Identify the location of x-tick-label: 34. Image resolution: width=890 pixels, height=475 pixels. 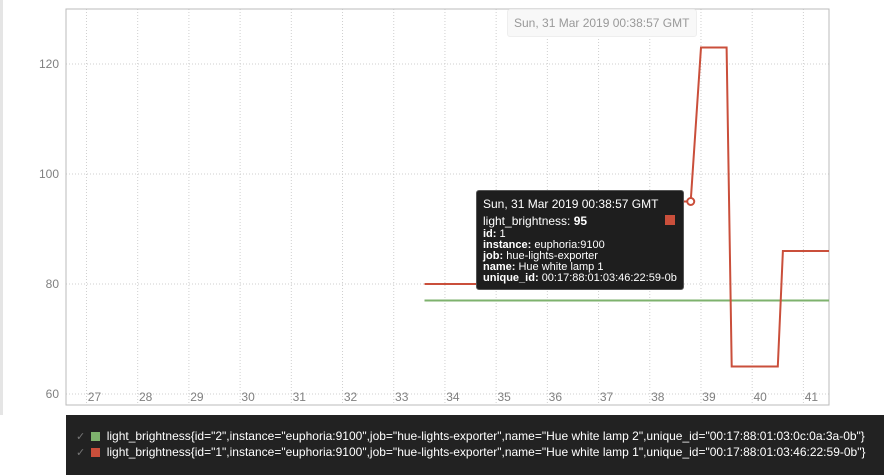
(453, 397).